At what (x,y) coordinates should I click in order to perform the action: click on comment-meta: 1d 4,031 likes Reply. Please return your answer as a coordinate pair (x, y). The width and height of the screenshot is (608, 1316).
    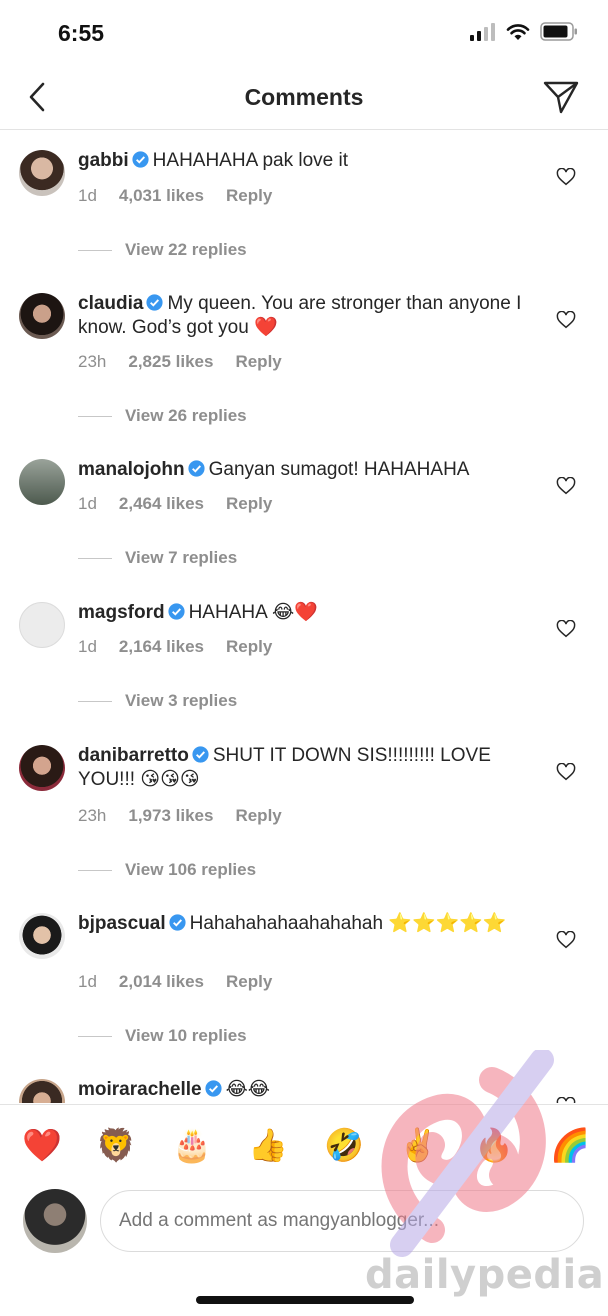
    Looking at the image, I should click on (175, 196).